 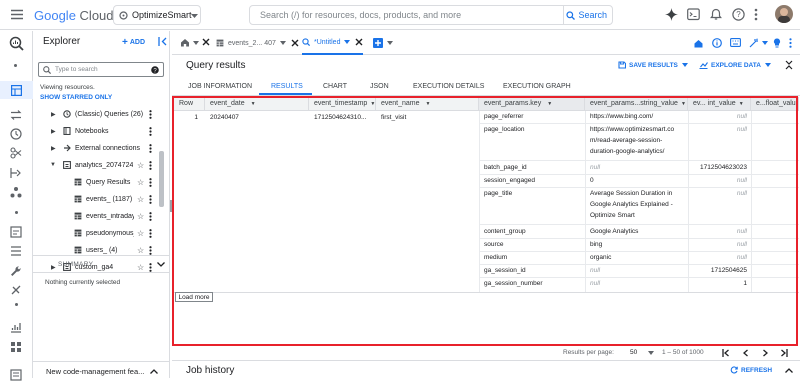 I want to click on search-button: Search, so click(x=588, y=15).